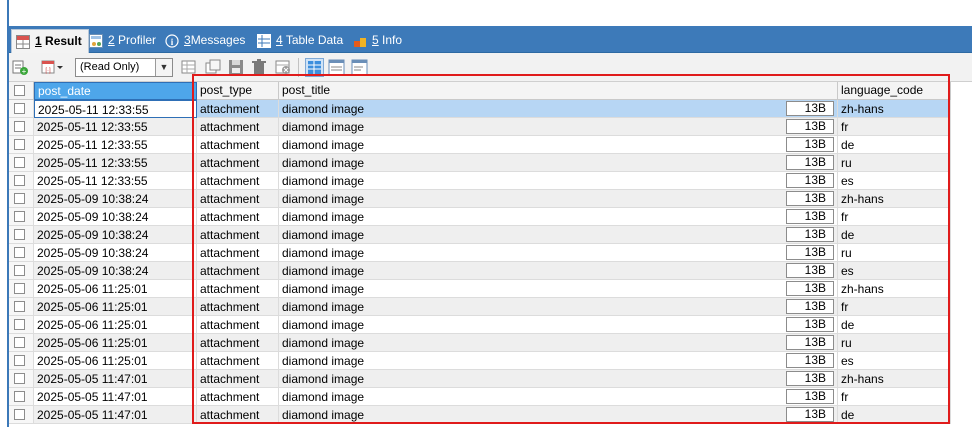 This screenshot has height=427, width=972. I want to click on column-header-post-title: post_title, so click(558, 91).